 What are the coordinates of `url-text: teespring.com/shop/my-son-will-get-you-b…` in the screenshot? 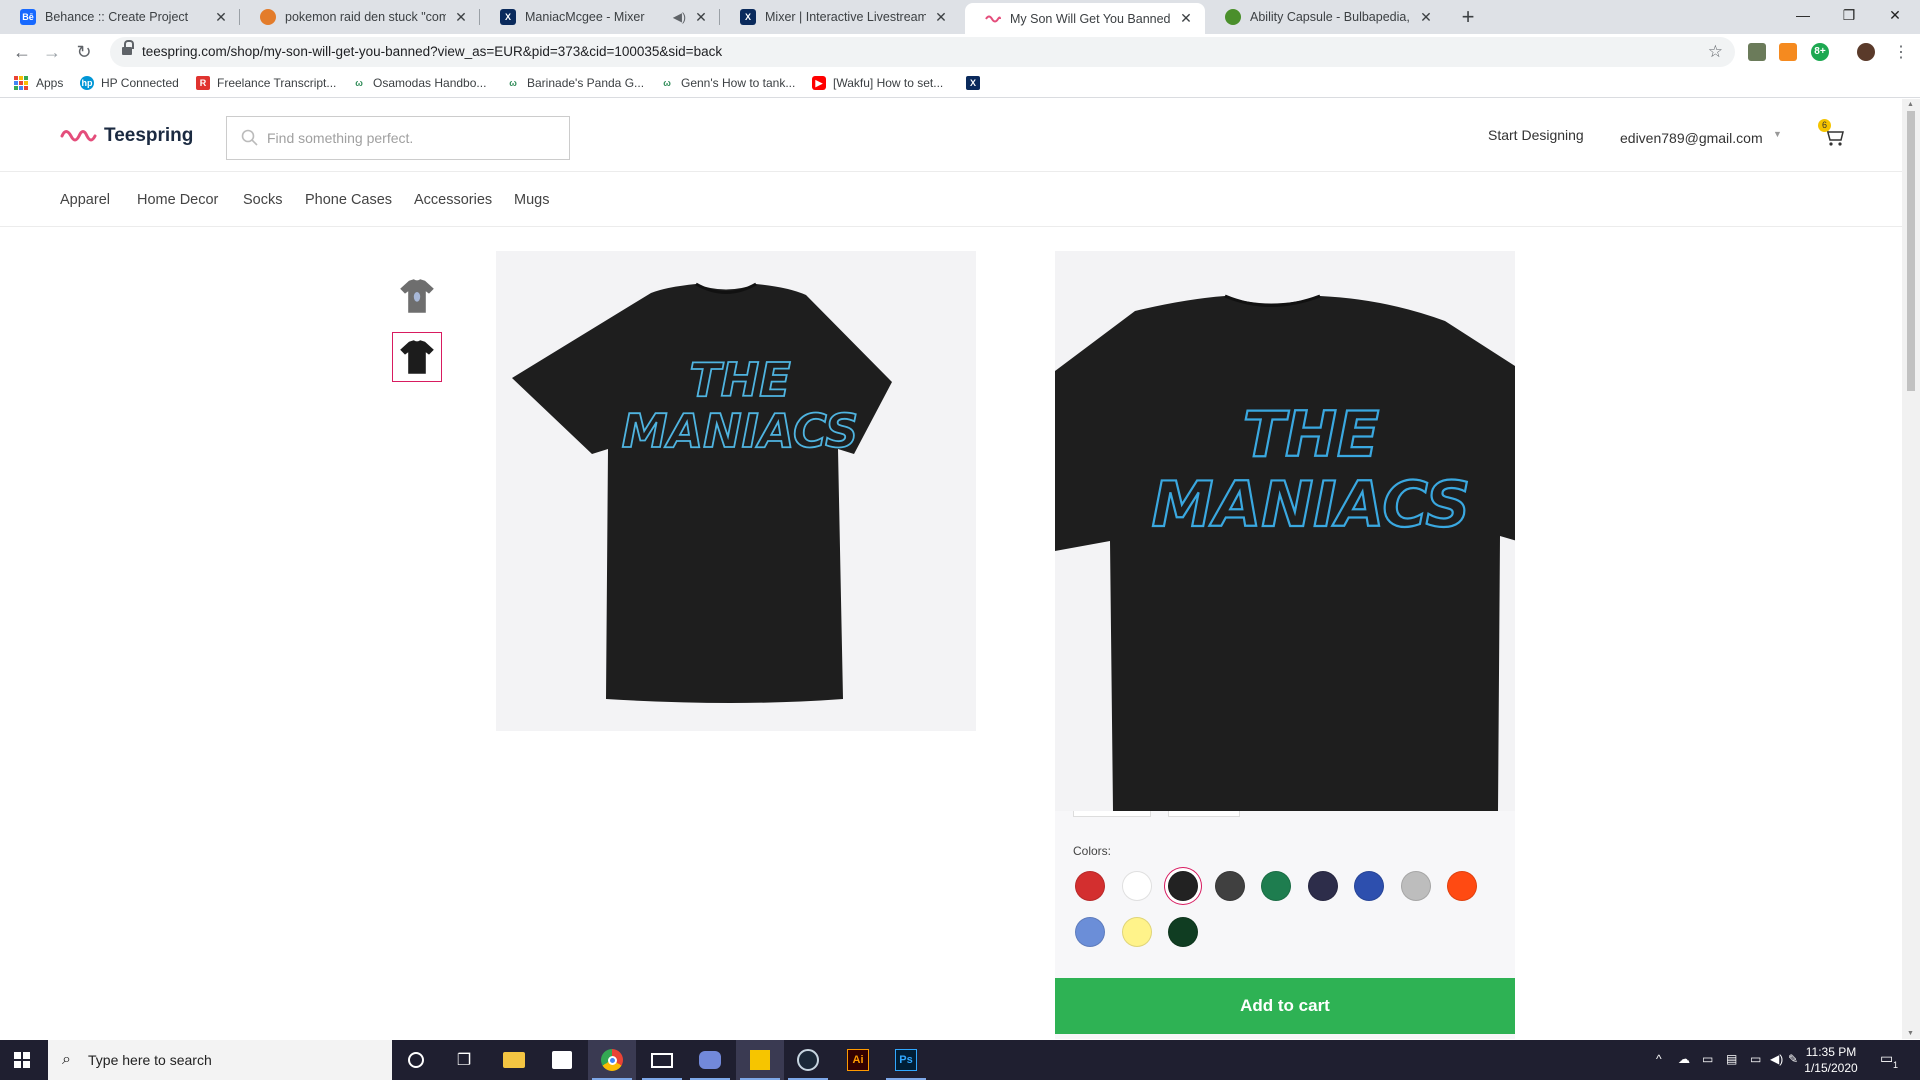 It's located at (432, 51).